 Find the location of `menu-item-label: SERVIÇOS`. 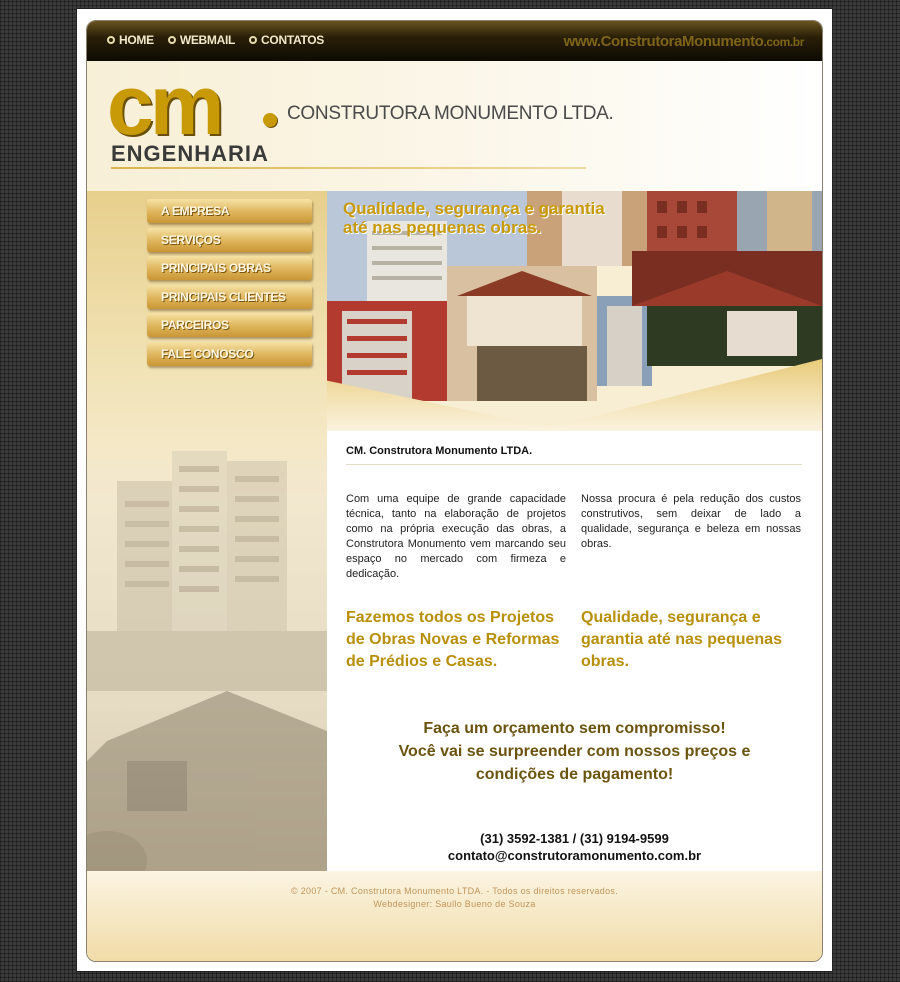

menu-item-label: SERVIÇOS is located at coordinates (191, 239).